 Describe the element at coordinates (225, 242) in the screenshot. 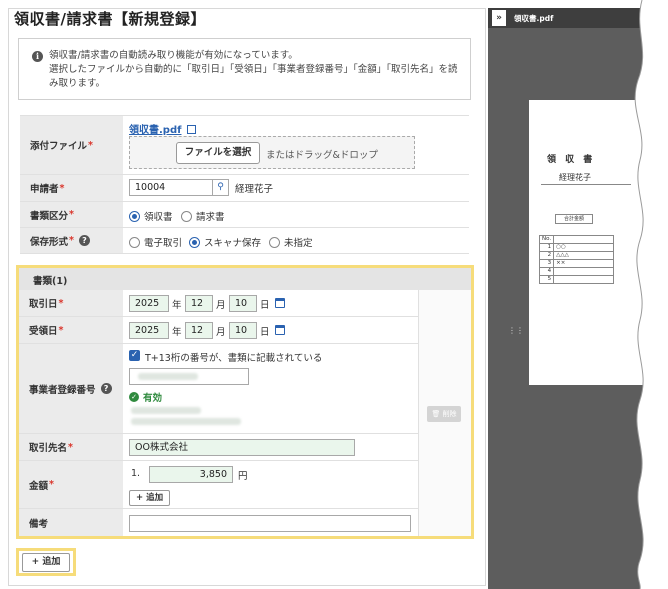

I see `radio-scanner: スキャナ保存` at that location.